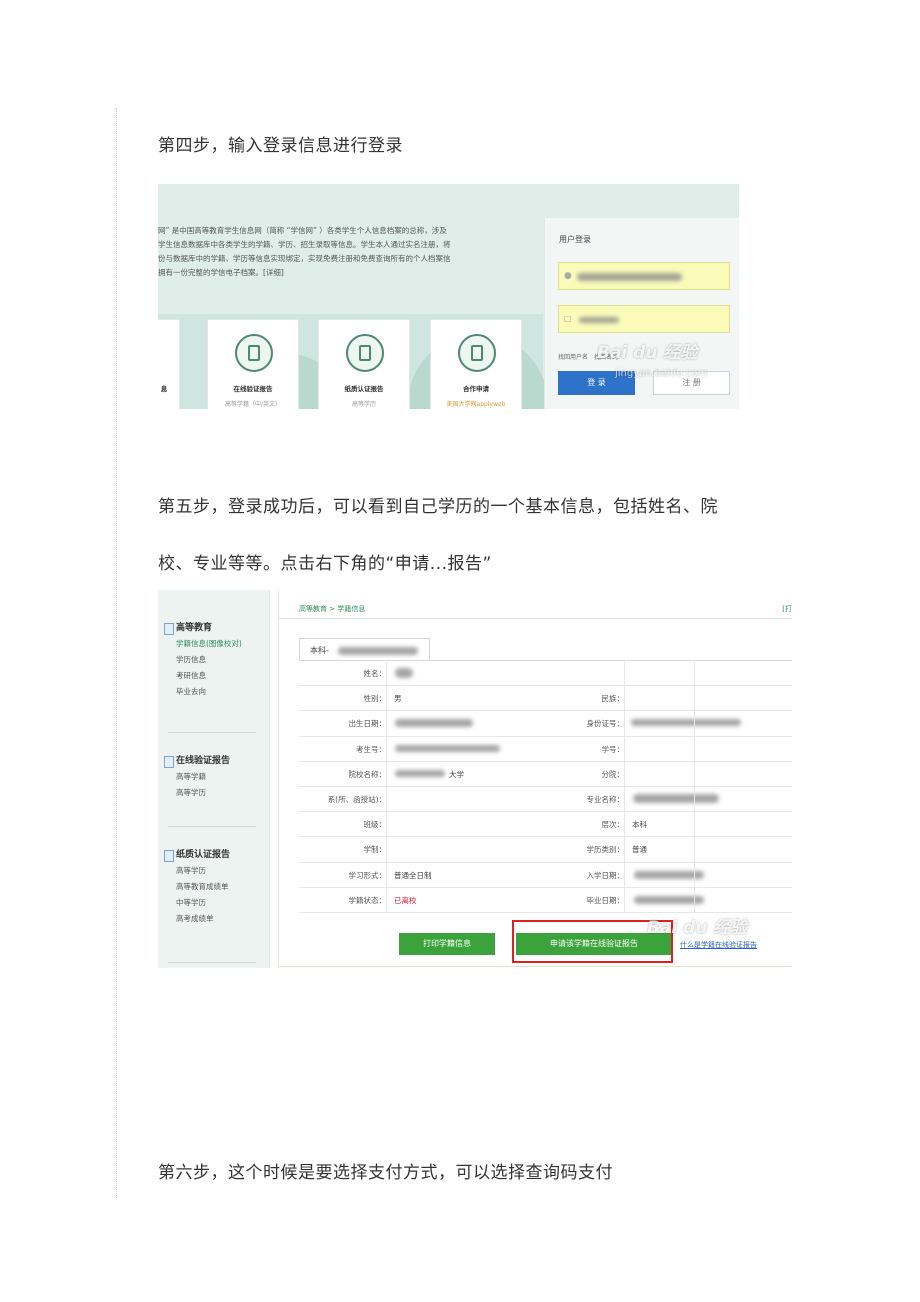 The height and width of the screenshot is (1302, 920). Describe the element at coordinates (718, 945) in the screenshot. I see `help-link: 什么是学籍在线验证报告` at that location.